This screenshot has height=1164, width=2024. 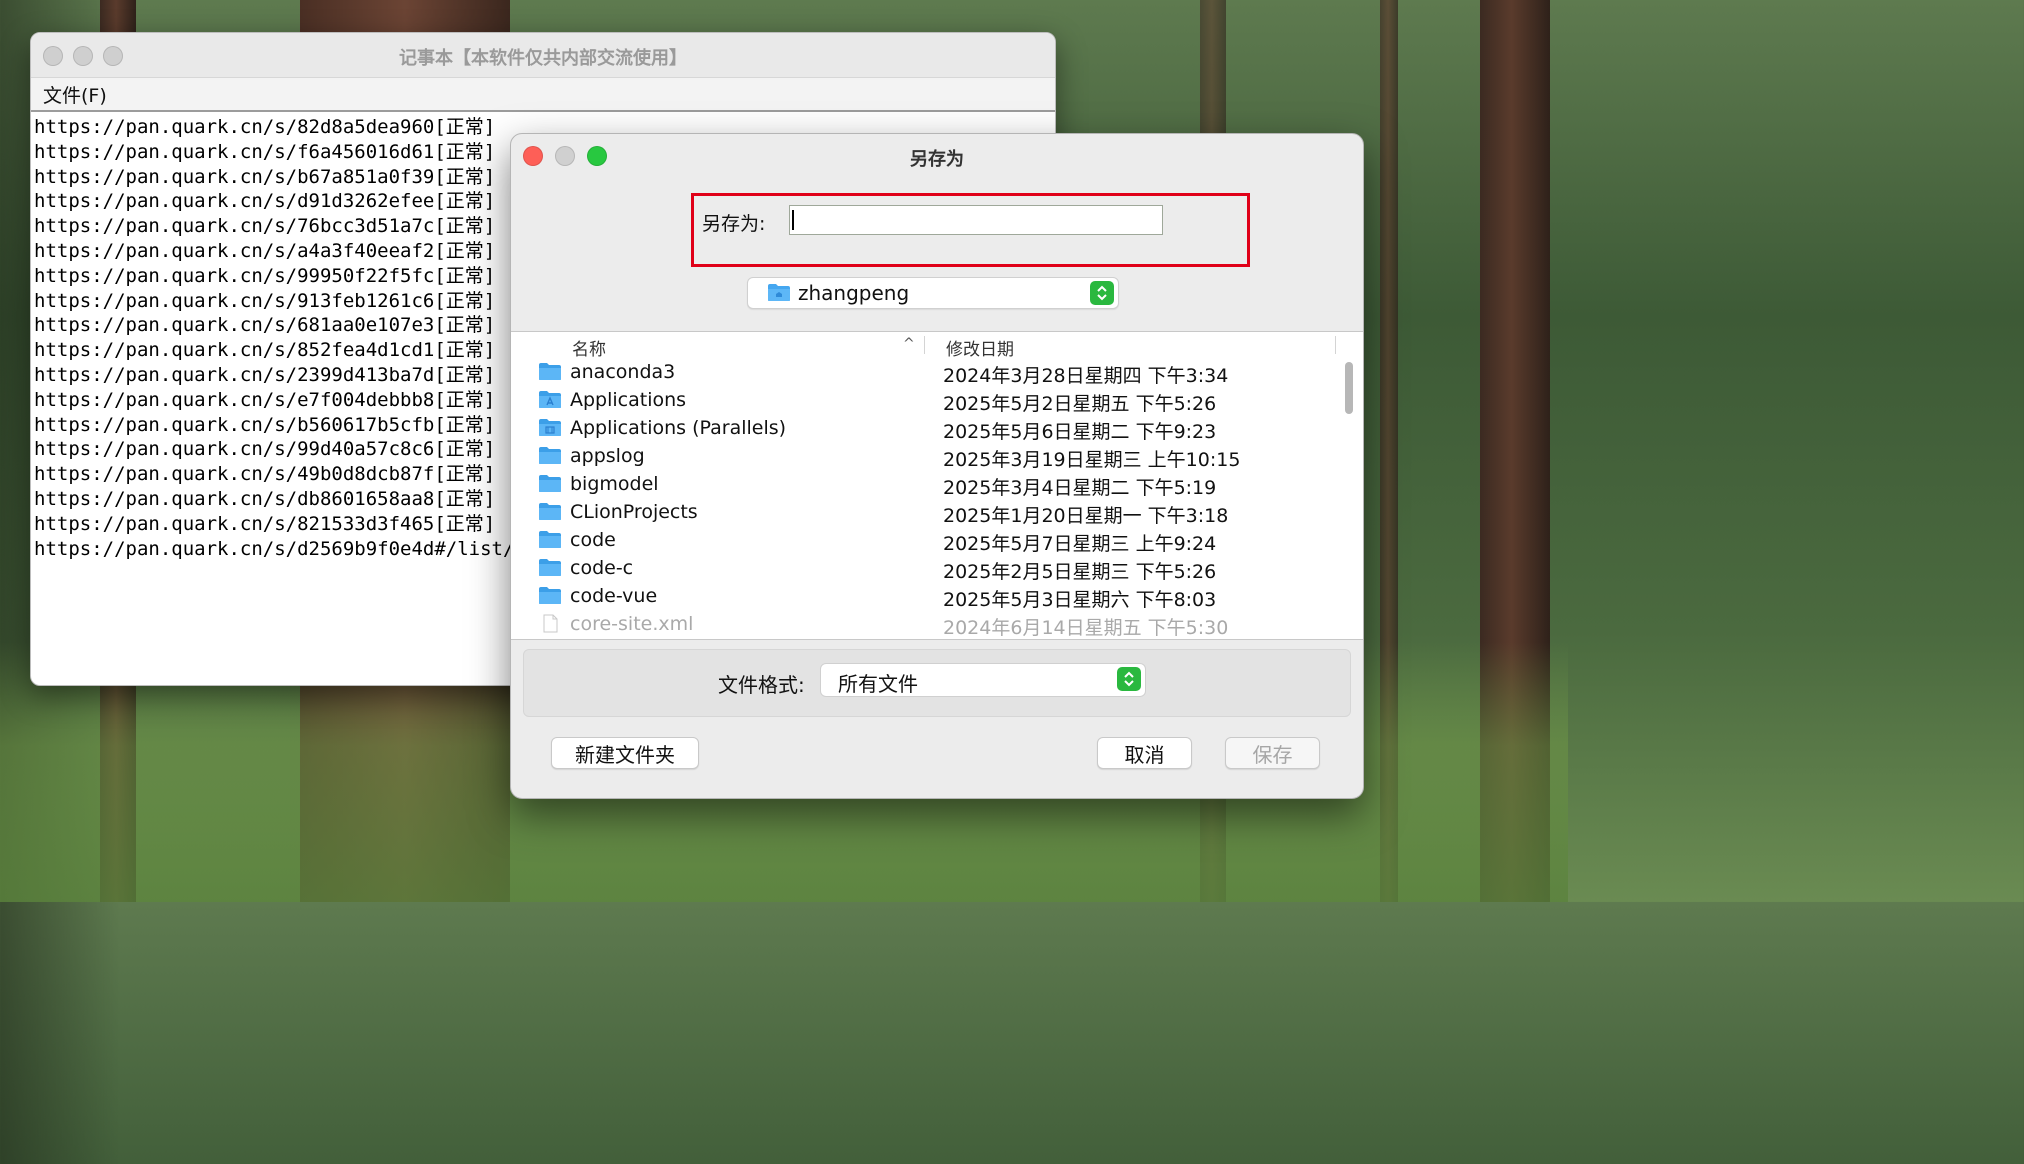 What do you see at coordinates (1080, 572) in the screenshot?
I see `file-date: 2025年2月5日星期三 下午5:26` at bounding box center [1080, 572].